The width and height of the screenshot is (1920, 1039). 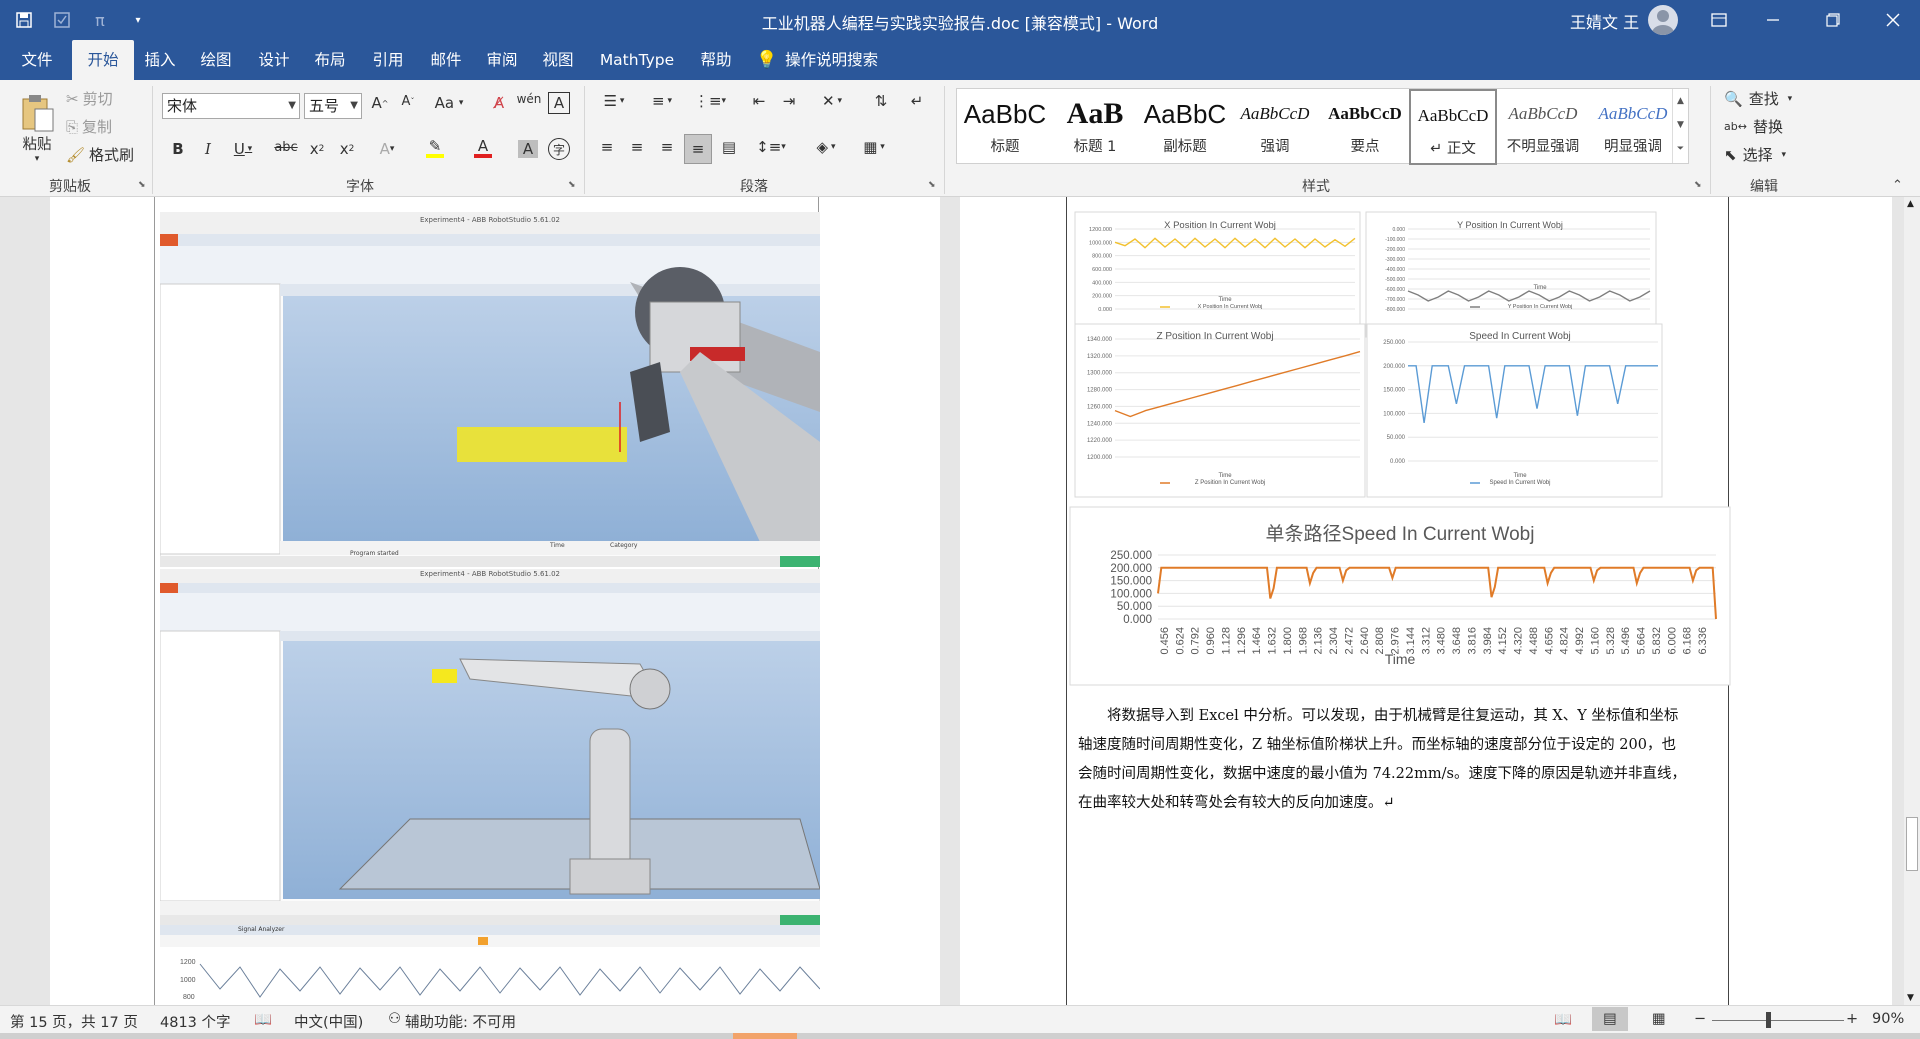 What do you see at coordinates (1910, 998) in the screenshot?
I see `scroll-down-icon: ▼` at bounding box center [1910, 998].